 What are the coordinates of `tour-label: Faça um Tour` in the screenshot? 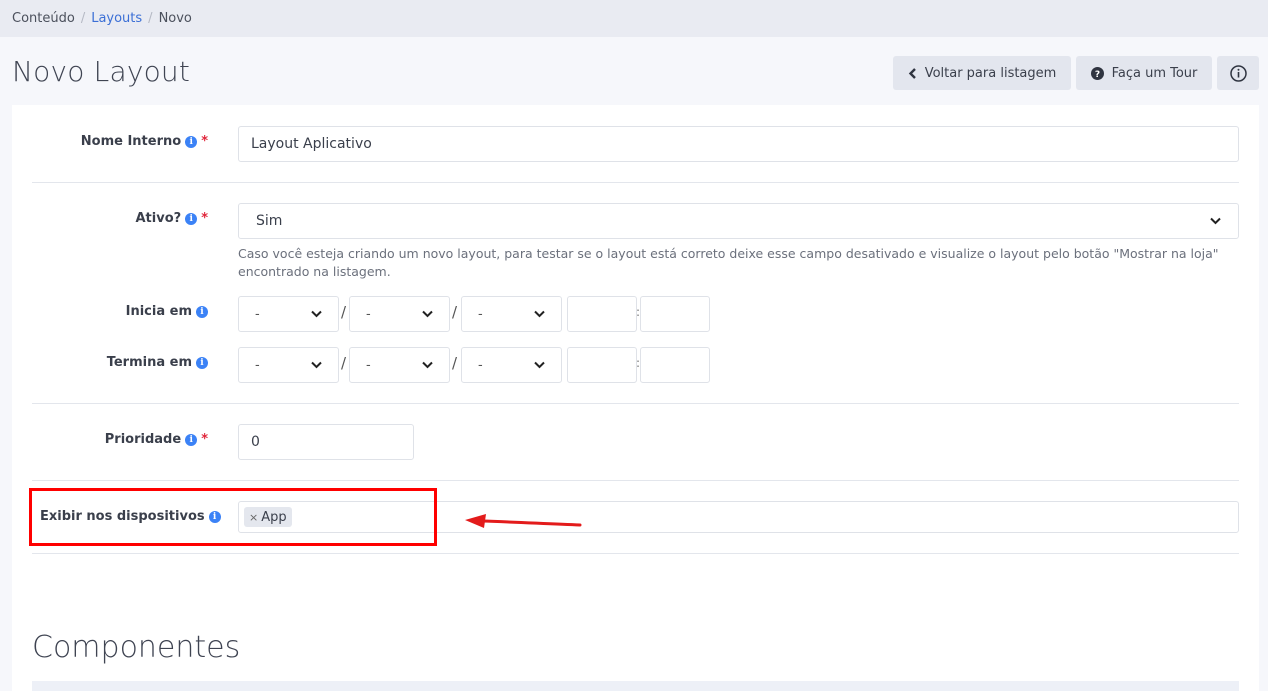 It's located at (1154, 73).